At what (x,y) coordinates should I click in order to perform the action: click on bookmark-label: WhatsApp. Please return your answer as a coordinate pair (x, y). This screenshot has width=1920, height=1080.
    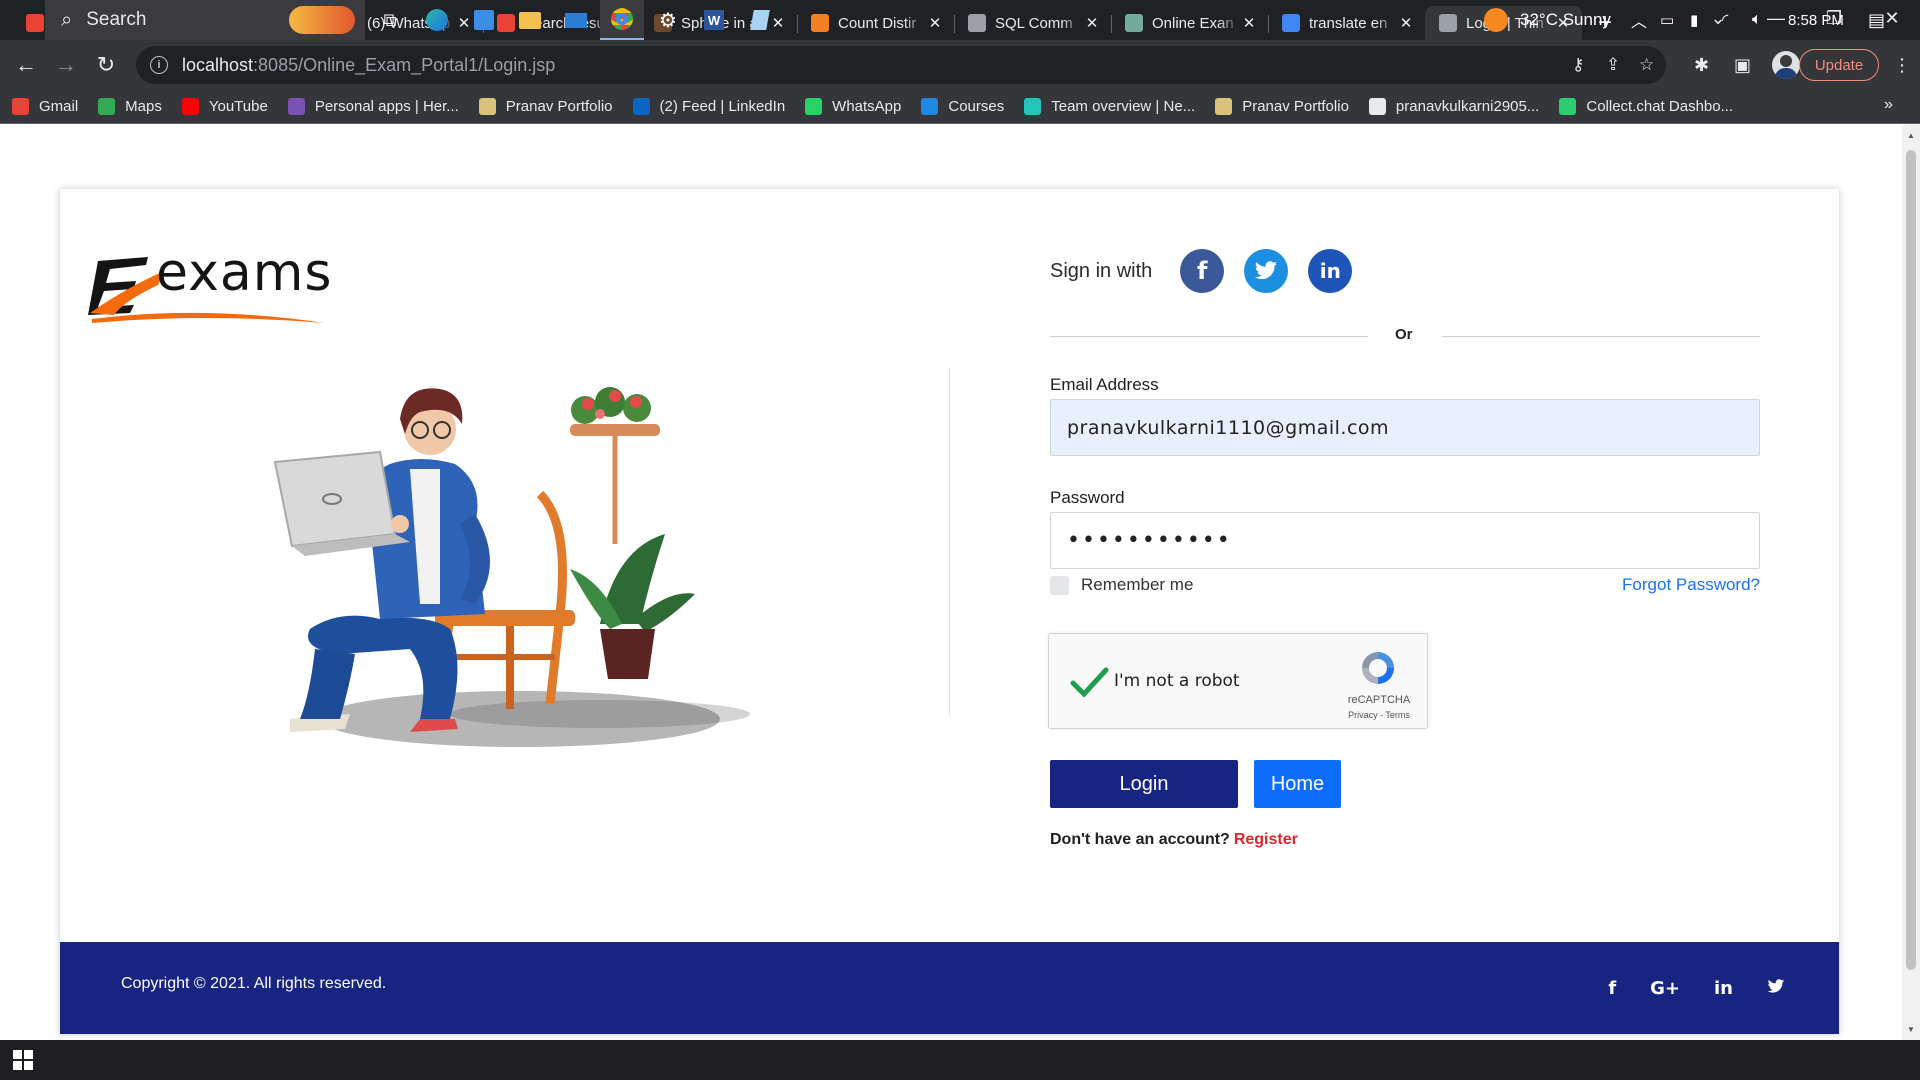
    Looking at the image, I should click on (867, 106).